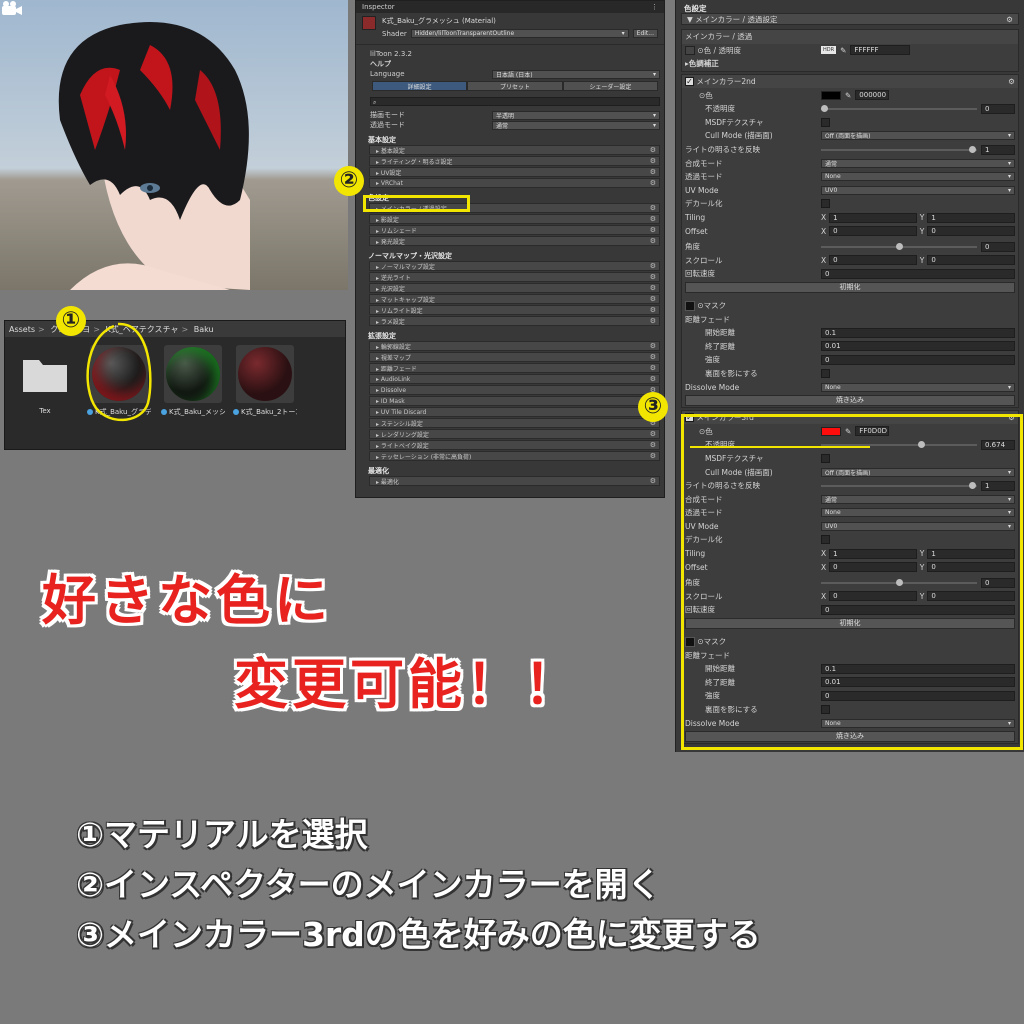 This screenshot has width=1024, height=1024. Describe the element at coordinates (514, 219) in the screenshot. I see `foldout-item: ▸ 影設定 ⚙` at that location.